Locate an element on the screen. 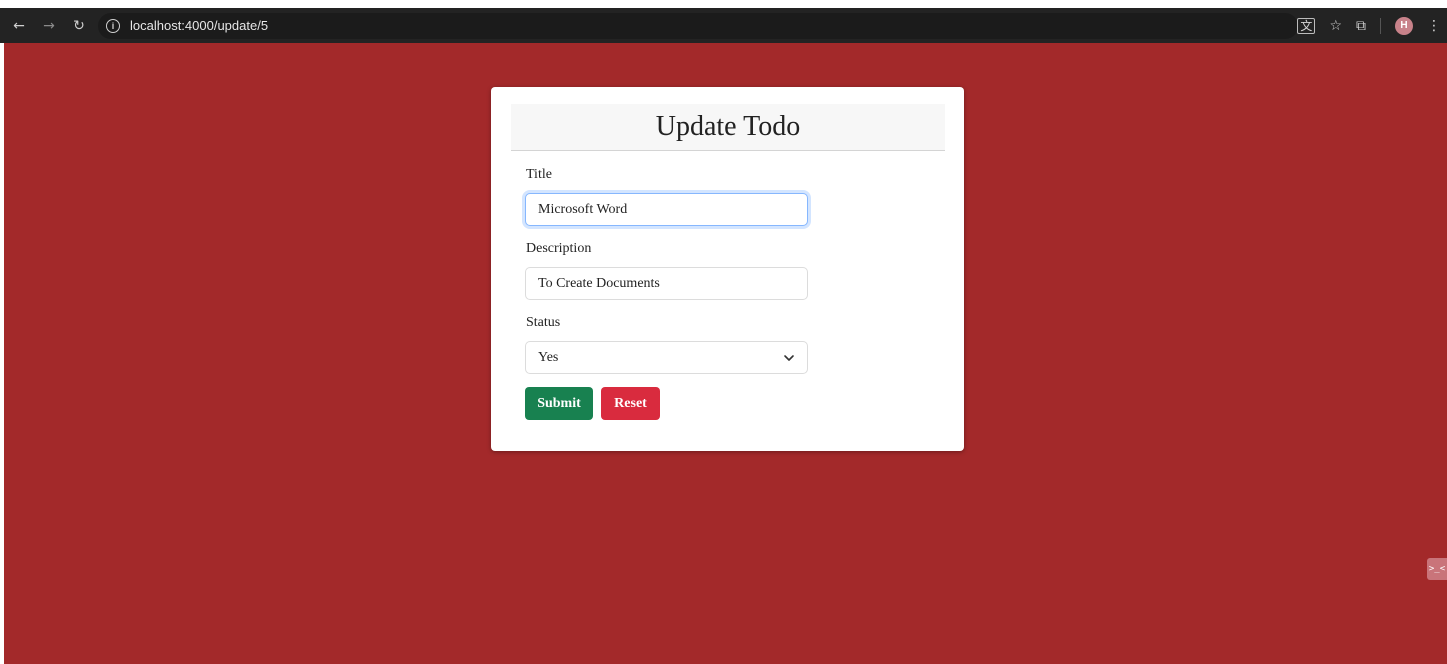  back-arrow-icon: ← is located at coordinates (19, 26).